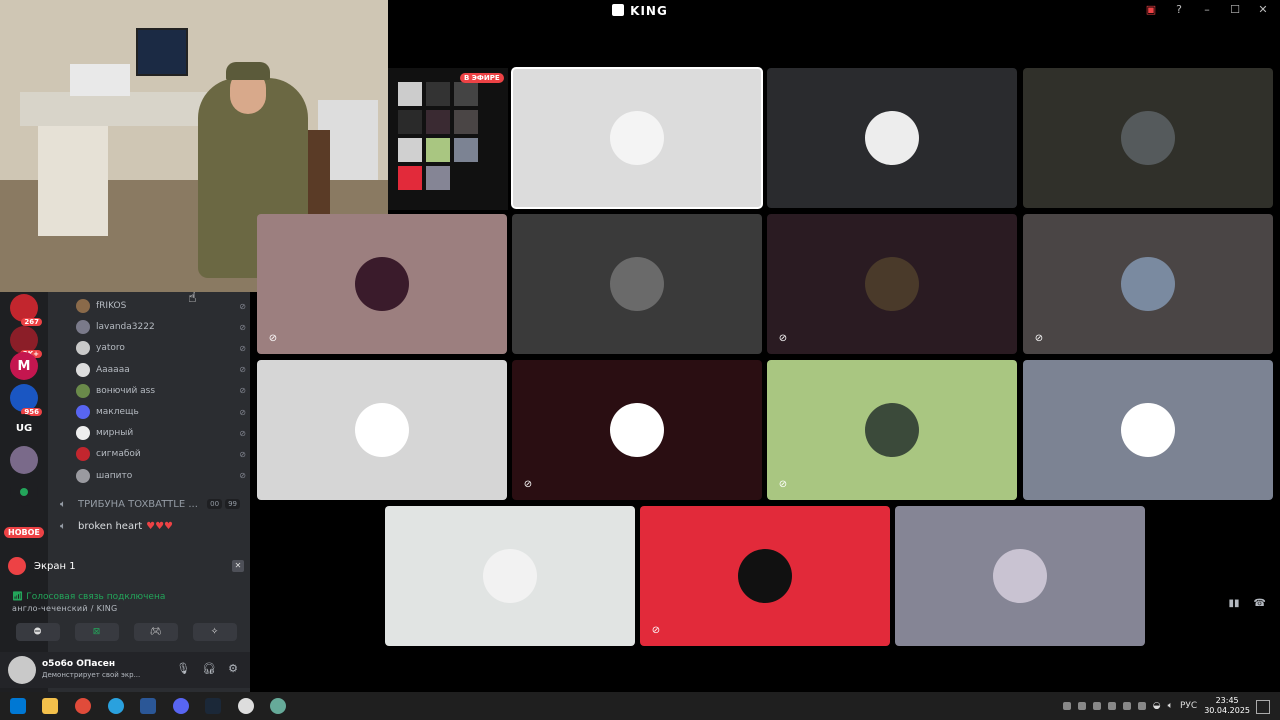  Describe the element at coordinates (24, 428) in the screenshot. I see `server-icon: UG` at that location.